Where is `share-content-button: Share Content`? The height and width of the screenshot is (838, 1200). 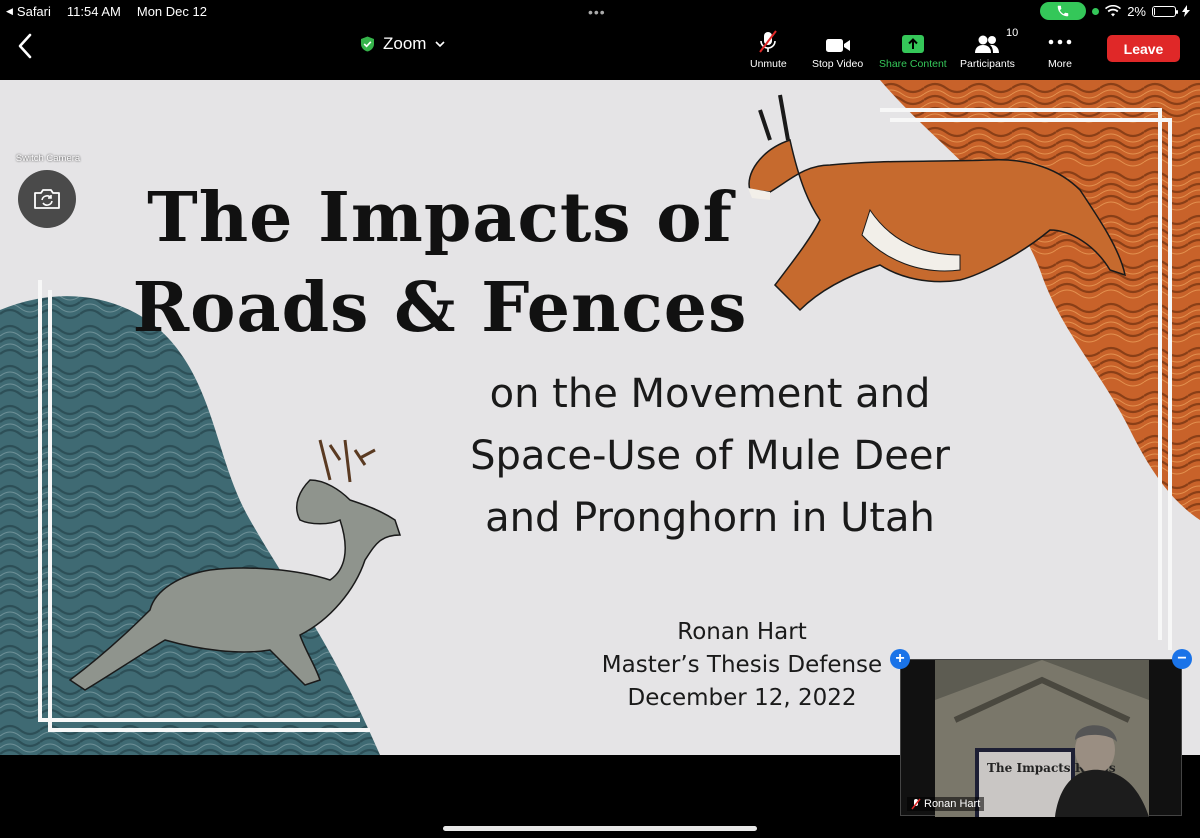
share-content-button: Share Content is located at coordinates (913, 50).